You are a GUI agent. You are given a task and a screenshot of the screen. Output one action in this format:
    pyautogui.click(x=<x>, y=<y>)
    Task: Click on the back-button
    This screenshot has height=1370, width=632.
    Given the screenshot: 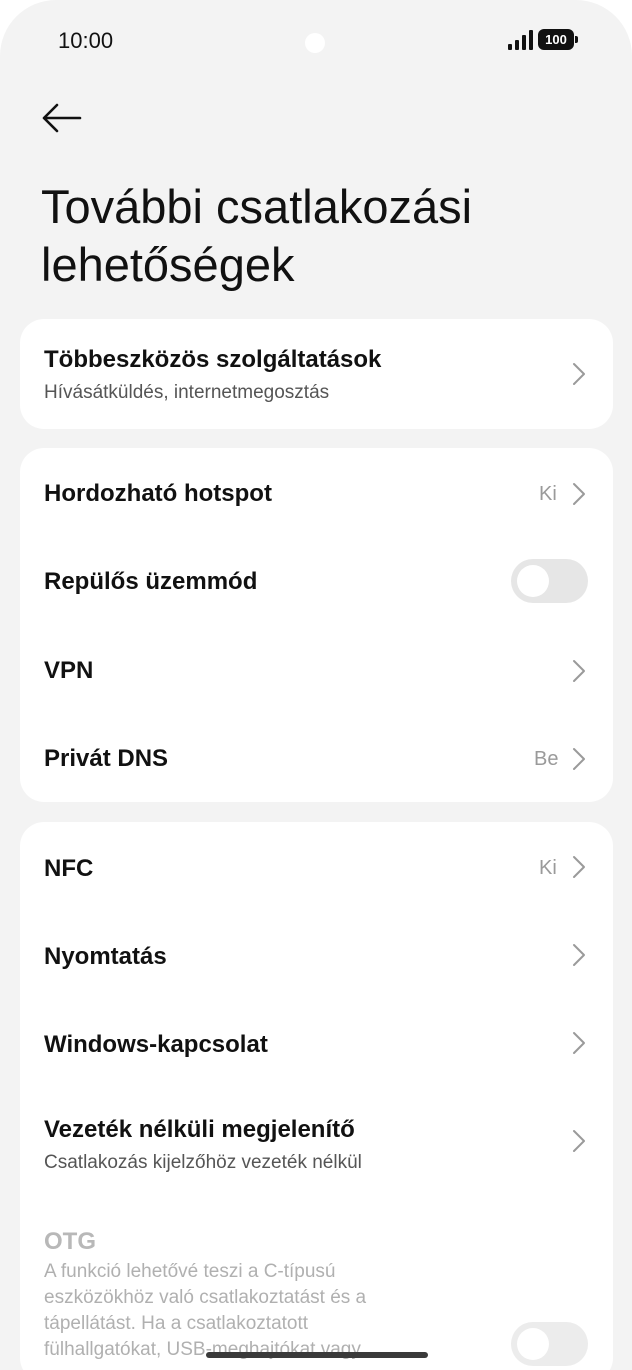 What is the action you would take?
    pyautogui.click(x=62, y=118)
    